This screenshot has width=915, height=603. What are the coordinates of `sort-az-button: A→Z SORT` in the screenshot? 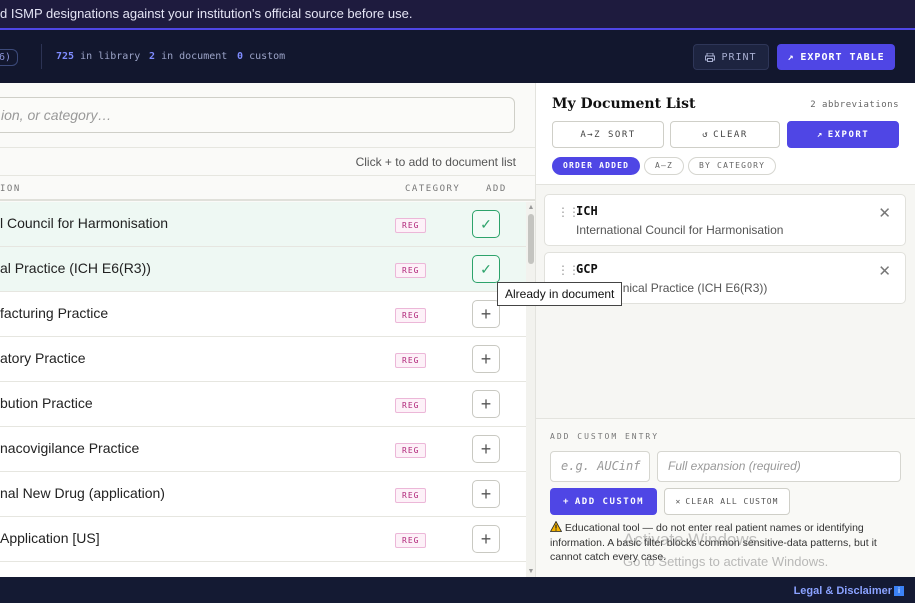 It's located at (608, 134).